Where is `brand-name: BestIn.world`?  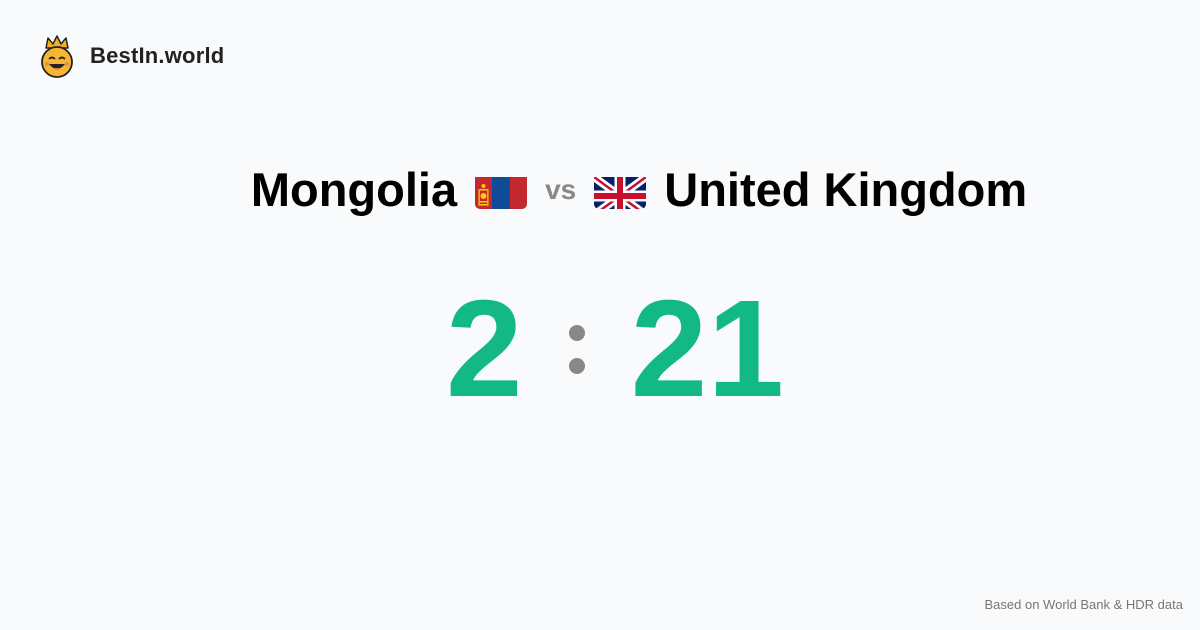 brand-name: BestIn.world is located at coordinates (157, 55).